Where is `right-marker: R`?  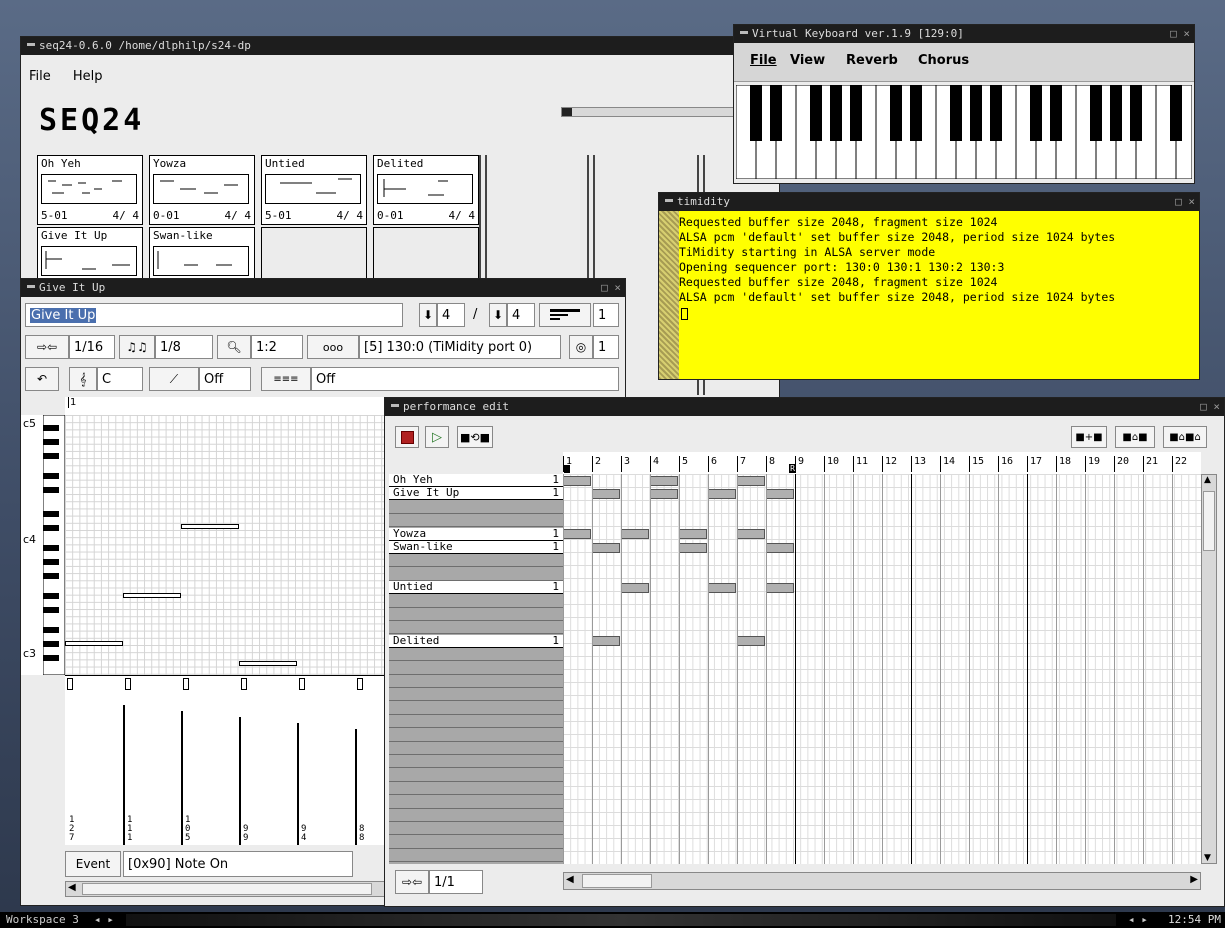
right-marker: R is located at coordinates (792, 468).